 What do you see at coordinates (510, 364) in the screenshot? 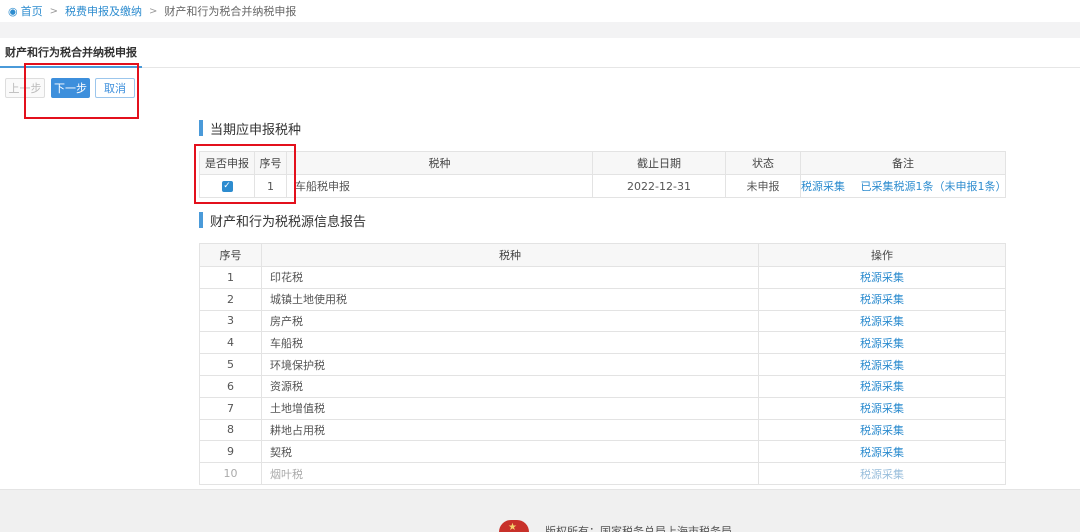
I see `tax-cell: 环境保护税` at bounding box center [510, 364].